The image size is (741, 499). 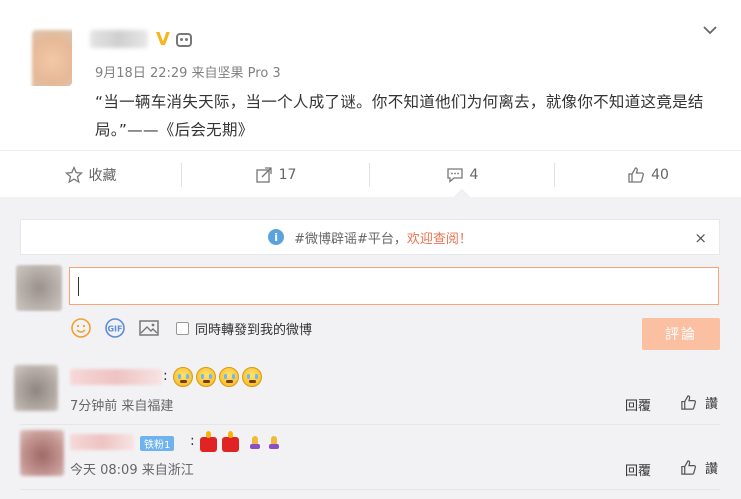 I want to click on comment-meta: 7分钟前 来自福建, so click(x=122, y=406).